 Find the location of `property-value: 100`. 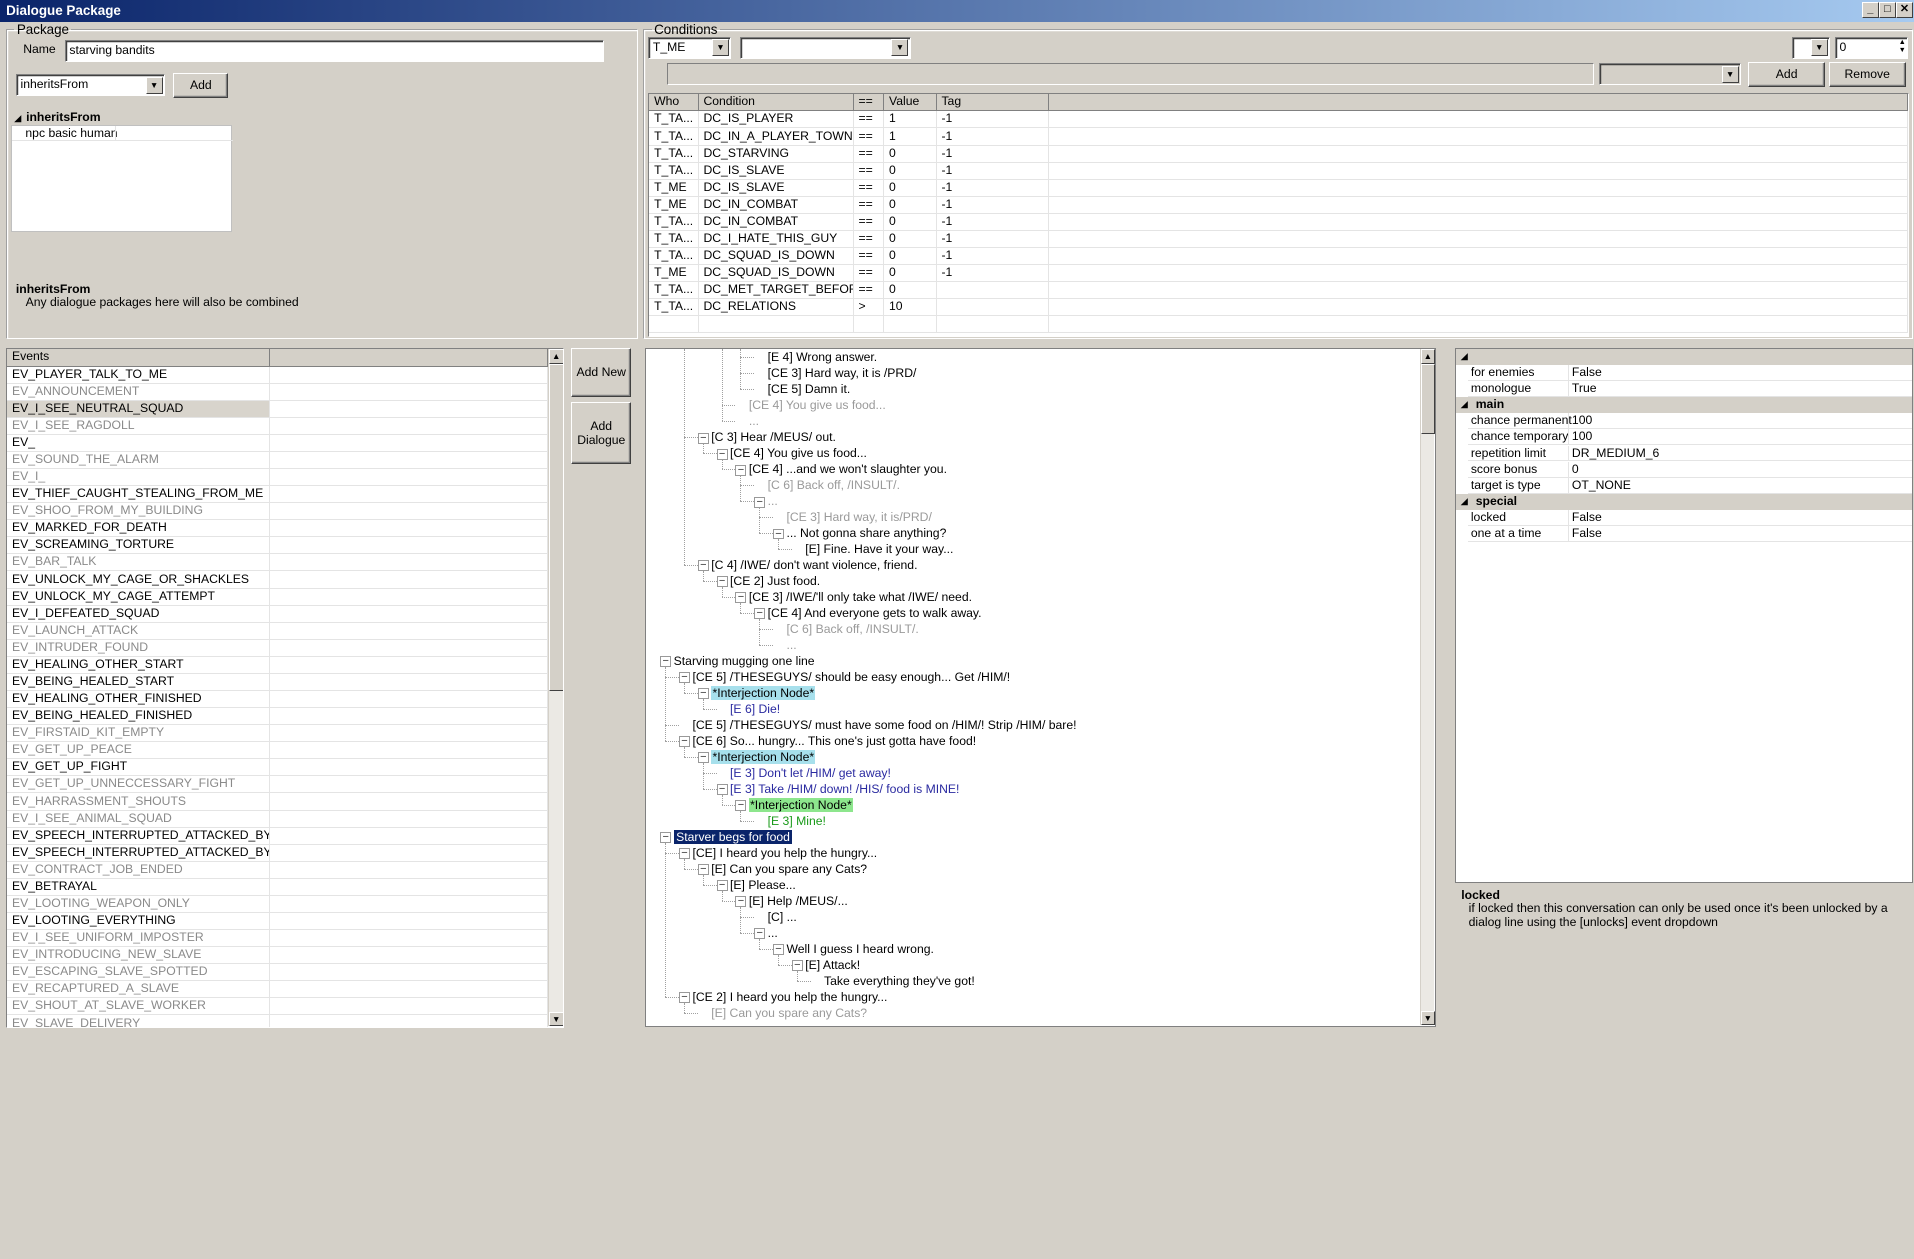

property-value: 100 is located at coordinates (1580, 437).